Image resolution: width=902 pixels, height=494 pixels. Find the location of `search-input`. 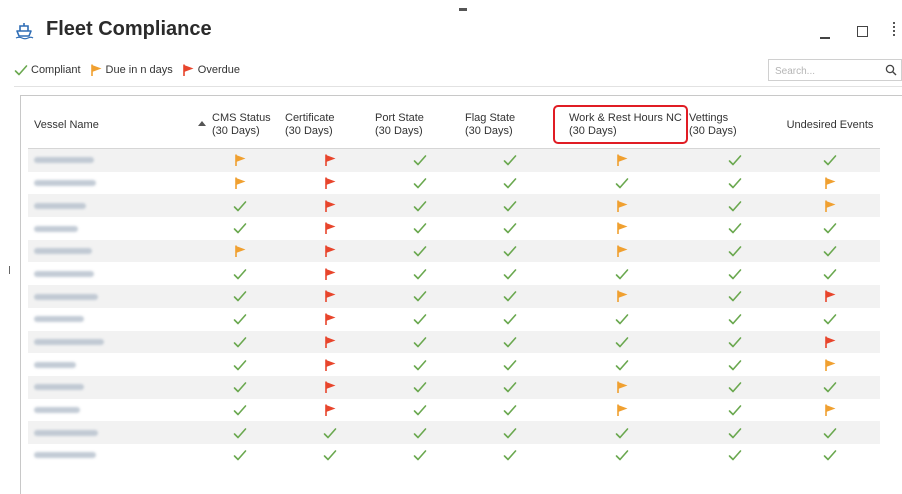

search-input is located at coordinates (825, 71).